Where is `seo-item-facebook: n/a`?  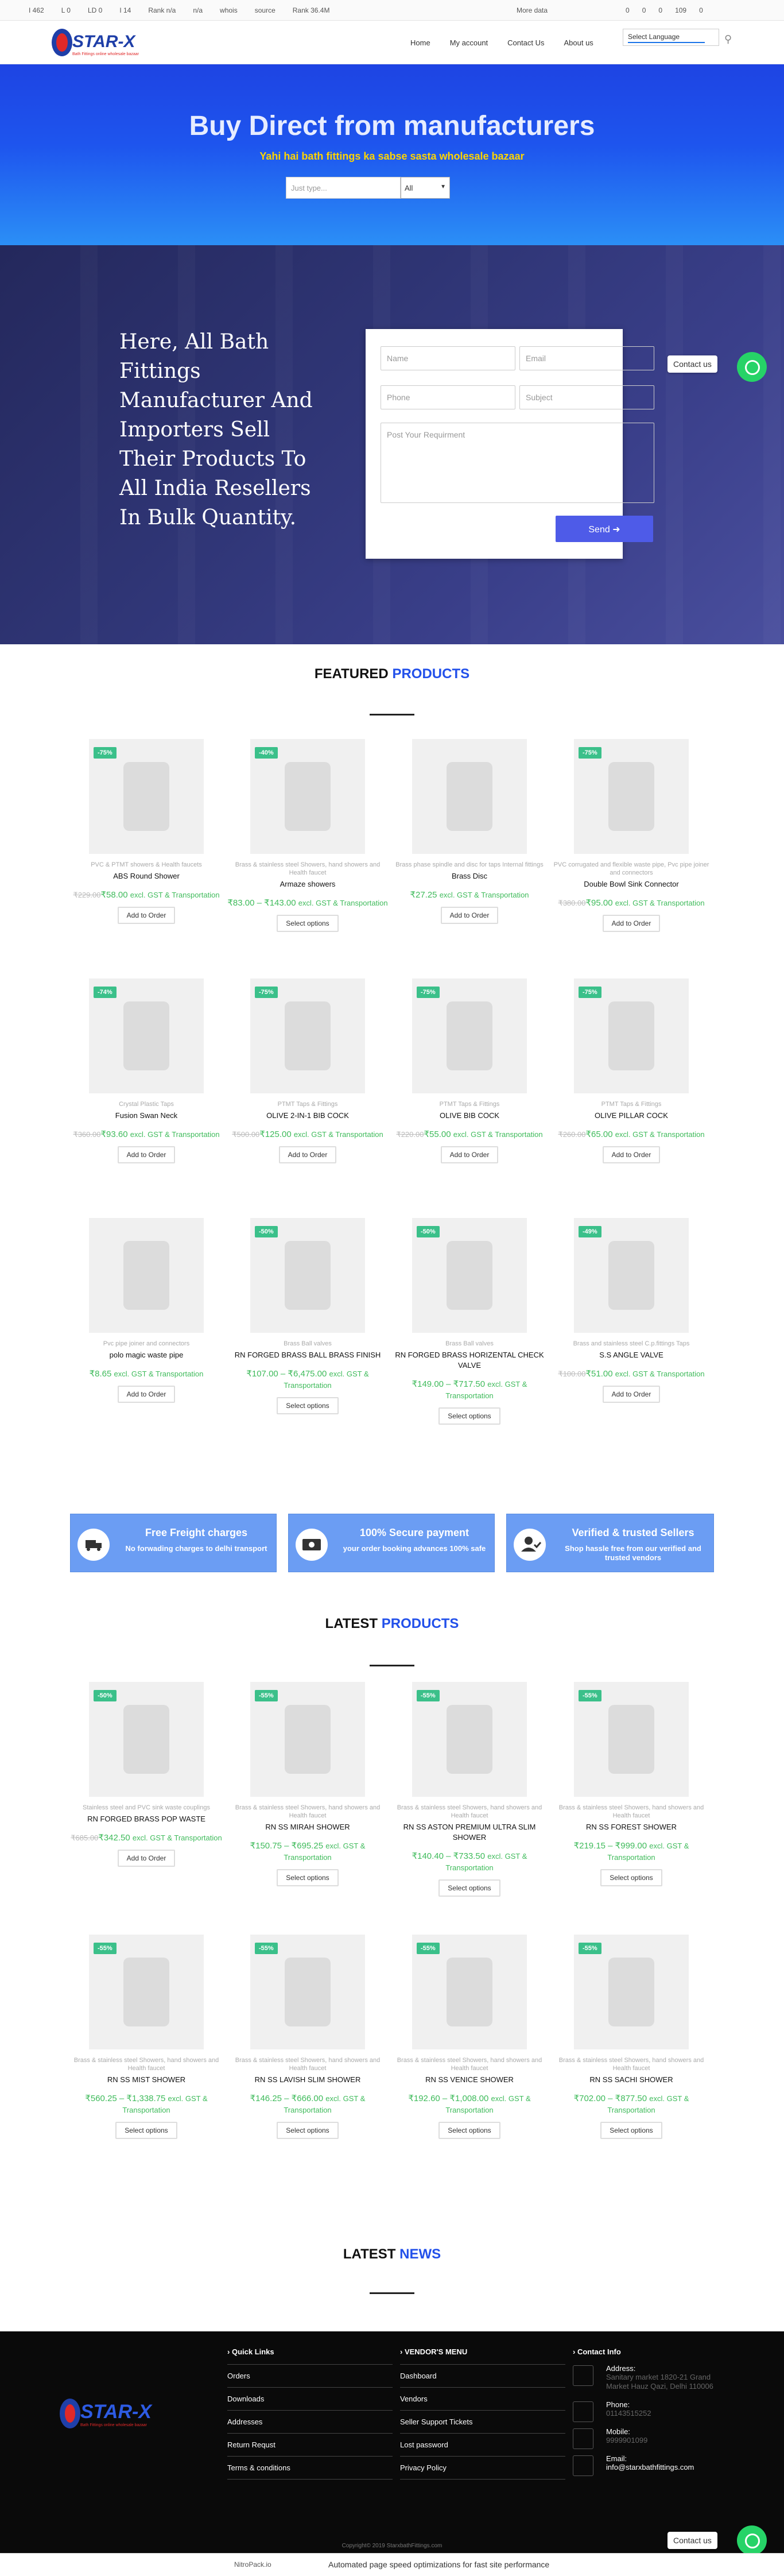 seo-item-facebook: n/a is located at coordinates (198, 10).